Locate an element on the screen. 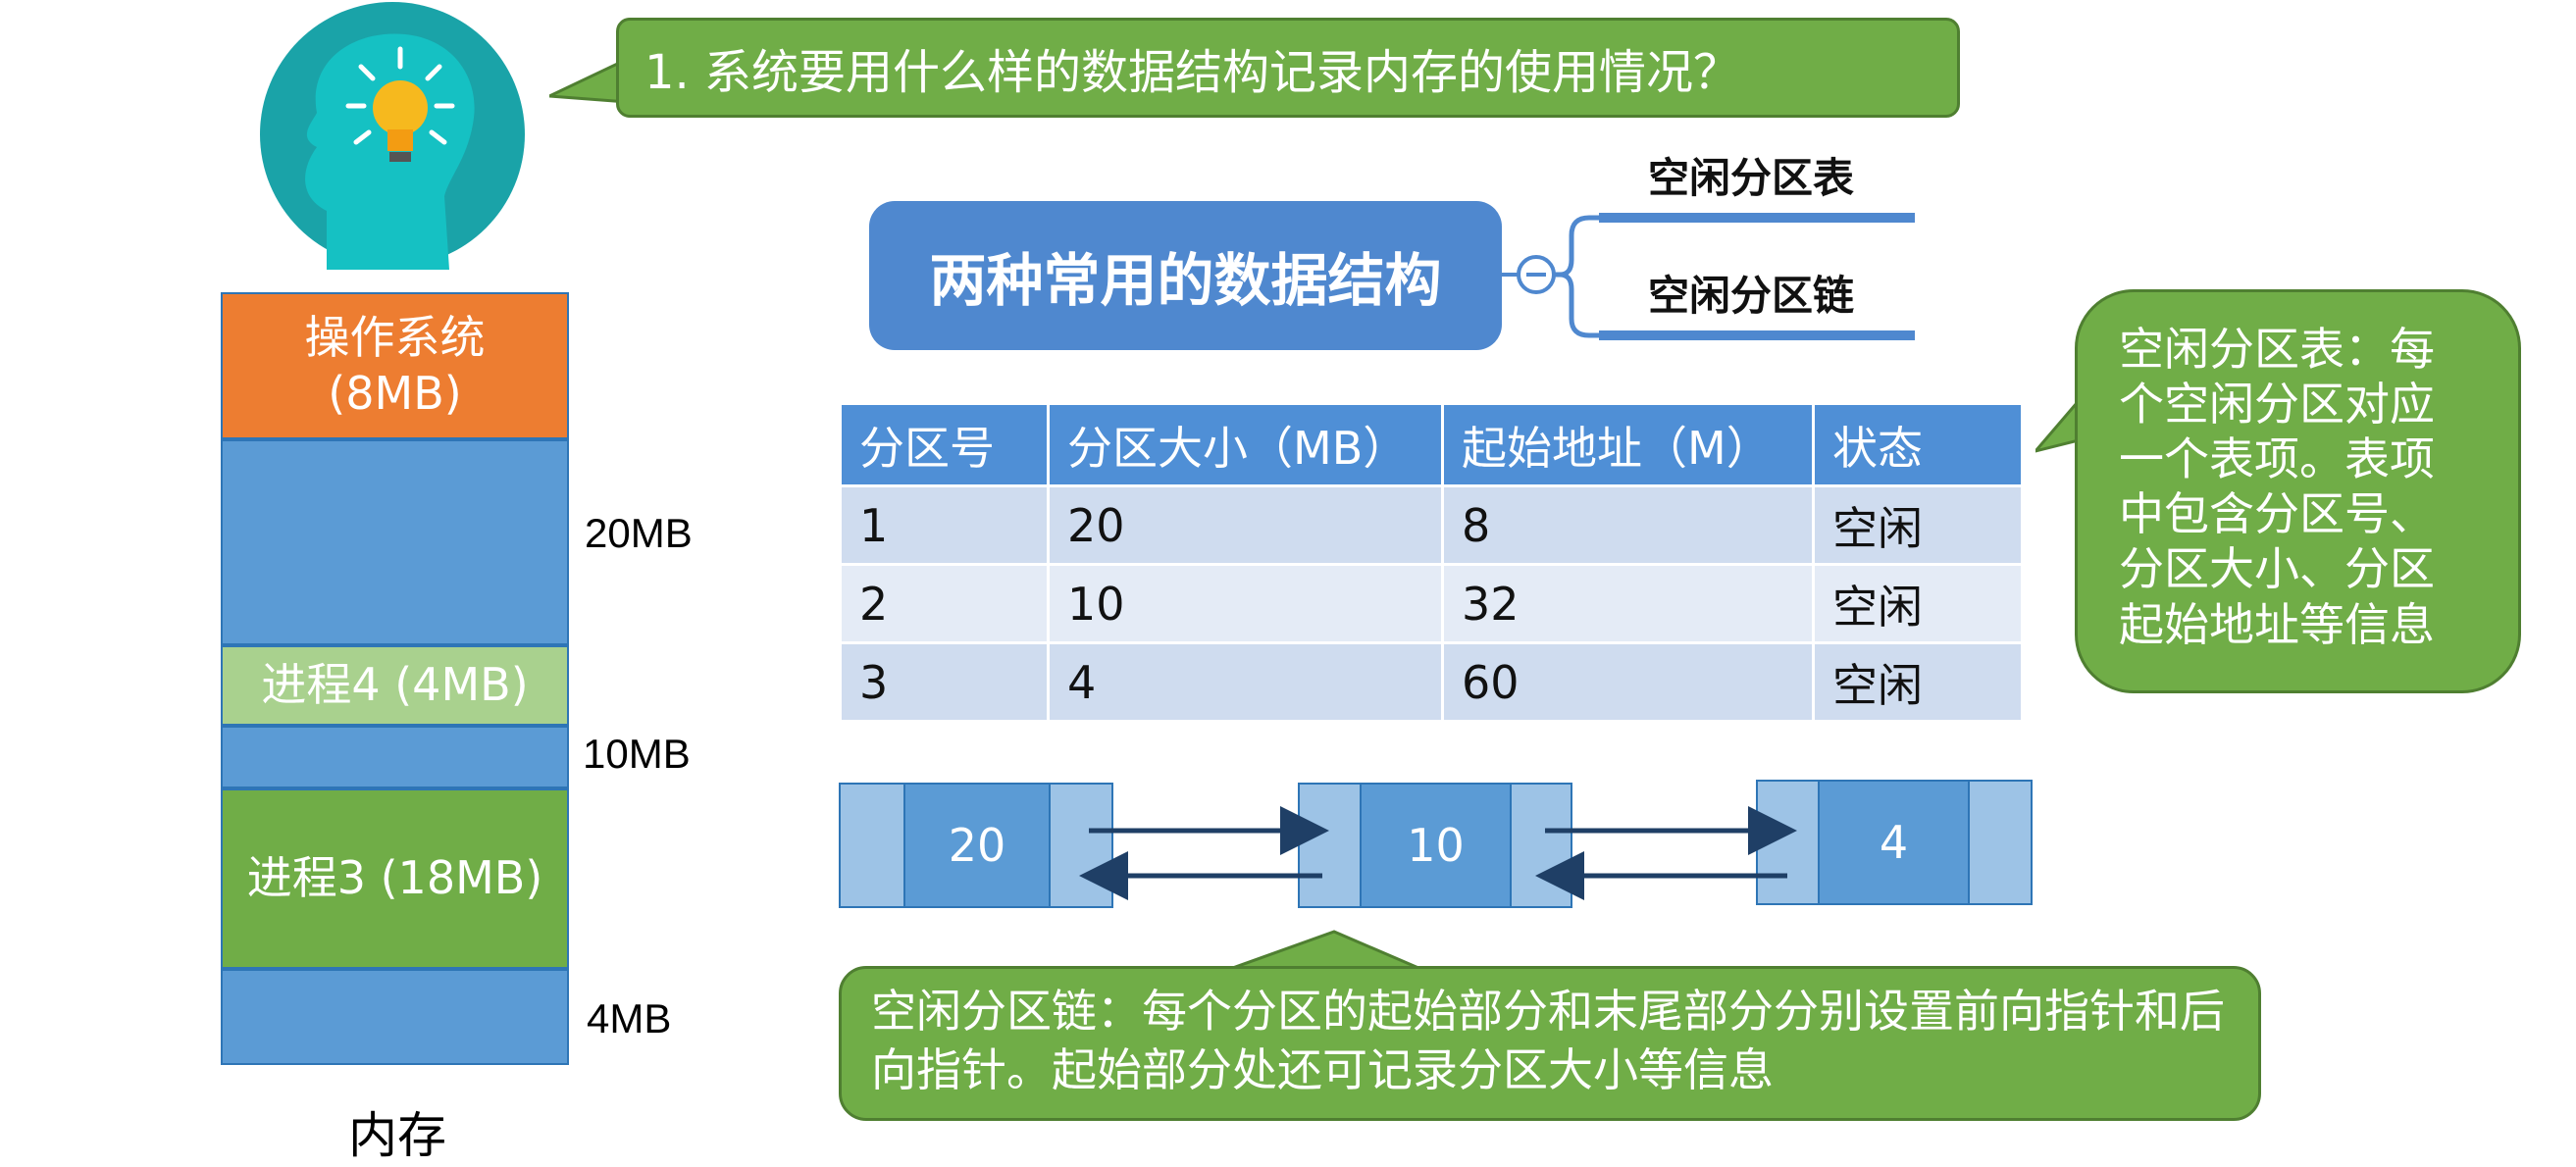 The width and height of the screenshot is (2576, 1167). table-row: 3 4 60 空闲 is located at coordinates (1431, 682).